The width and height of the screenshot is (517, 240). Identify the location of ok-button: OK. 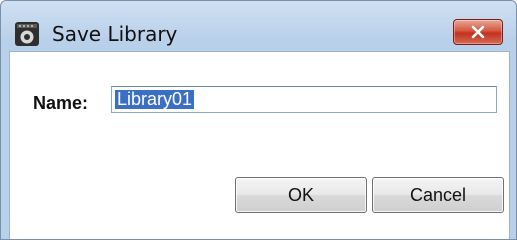
(301, 195).